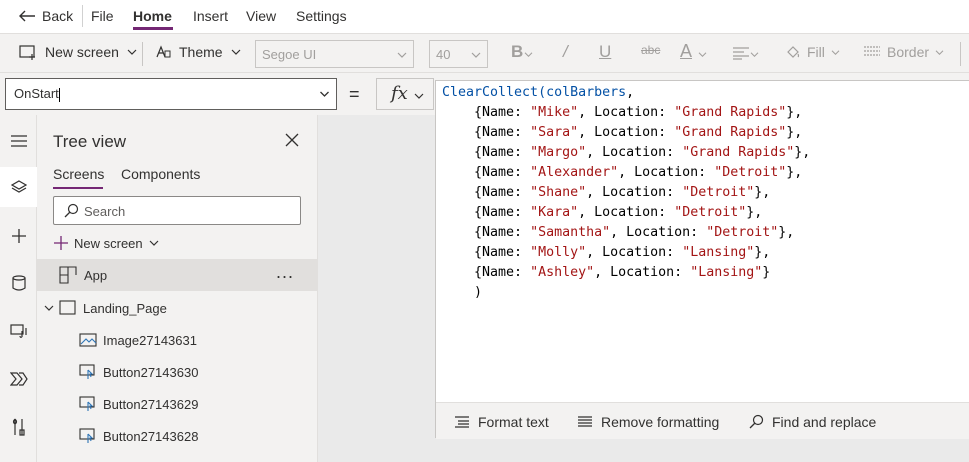  I want to click on border-button: Border, so click(903, 52).